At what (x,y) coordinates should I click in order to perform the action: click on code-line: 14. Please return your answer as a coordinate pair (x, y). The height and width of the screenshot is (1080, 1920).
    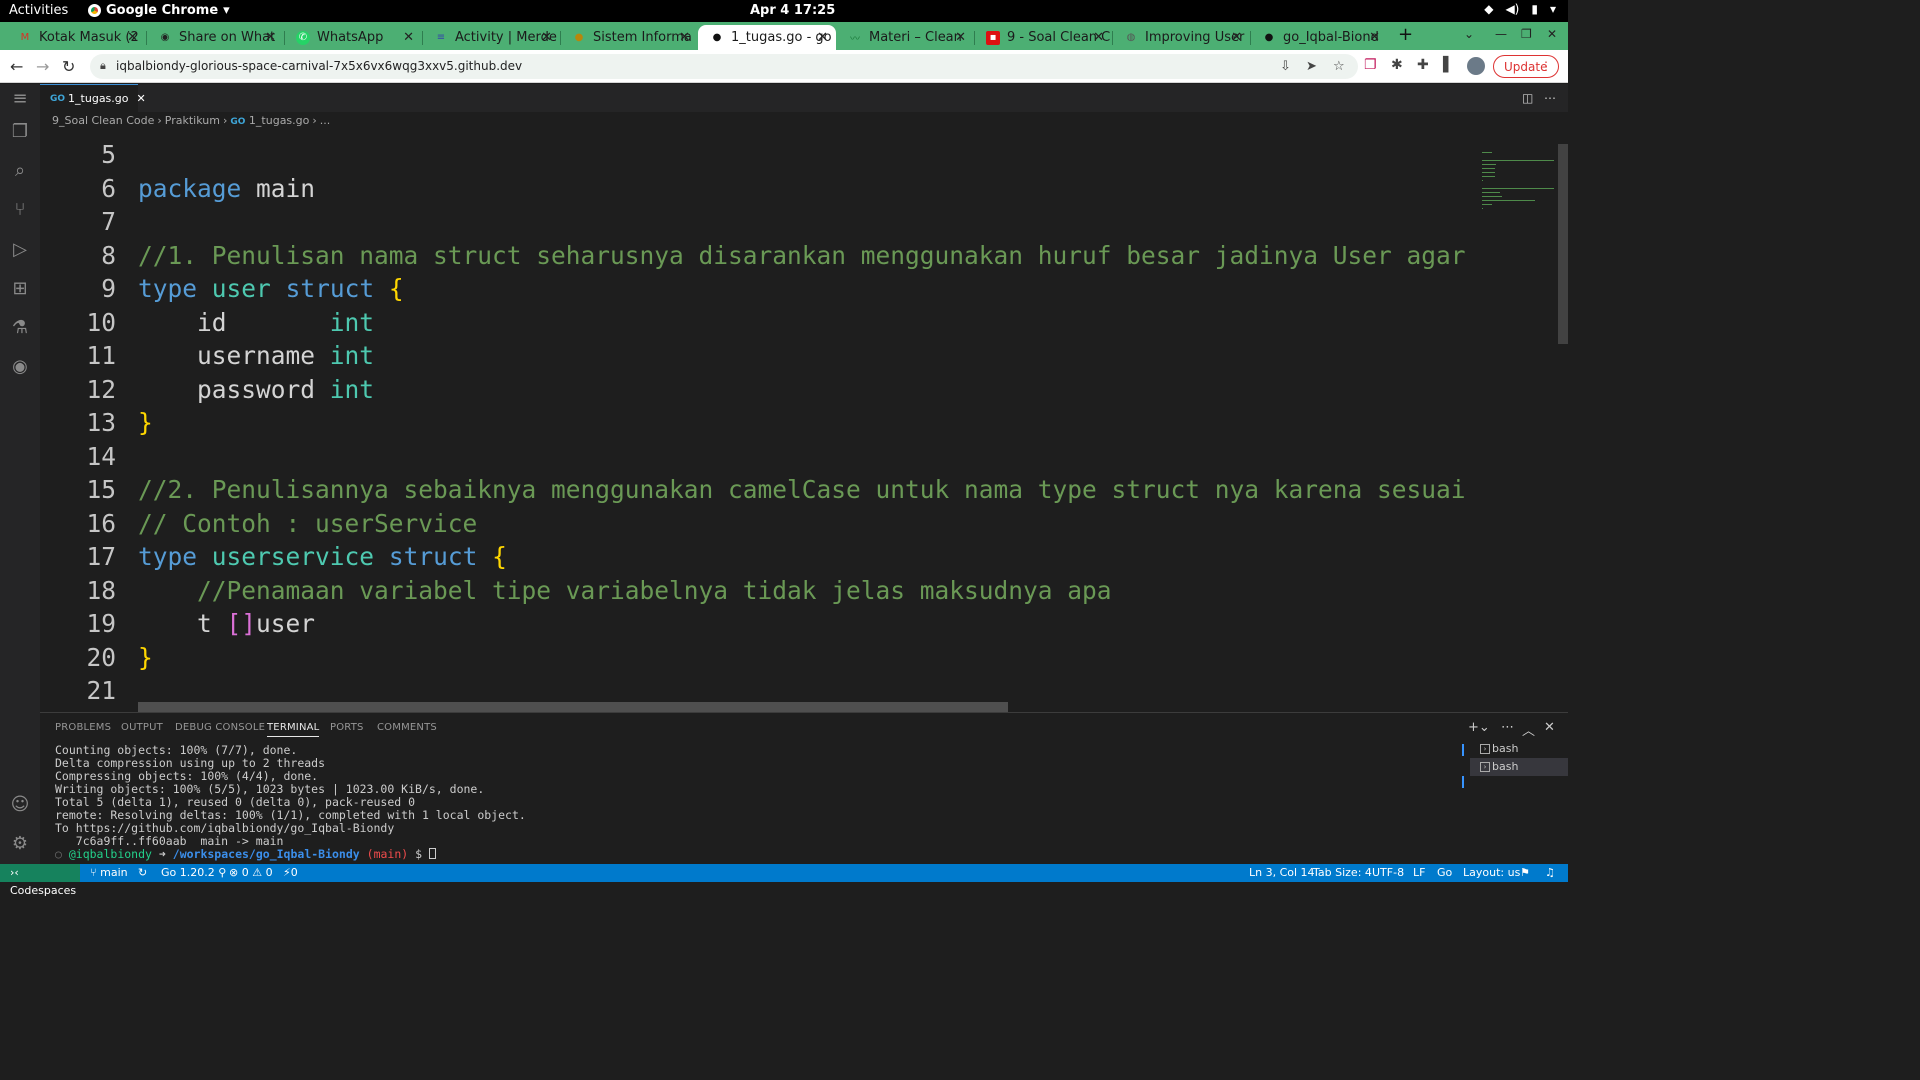
    Looking at the image, I should click on (758, 457).